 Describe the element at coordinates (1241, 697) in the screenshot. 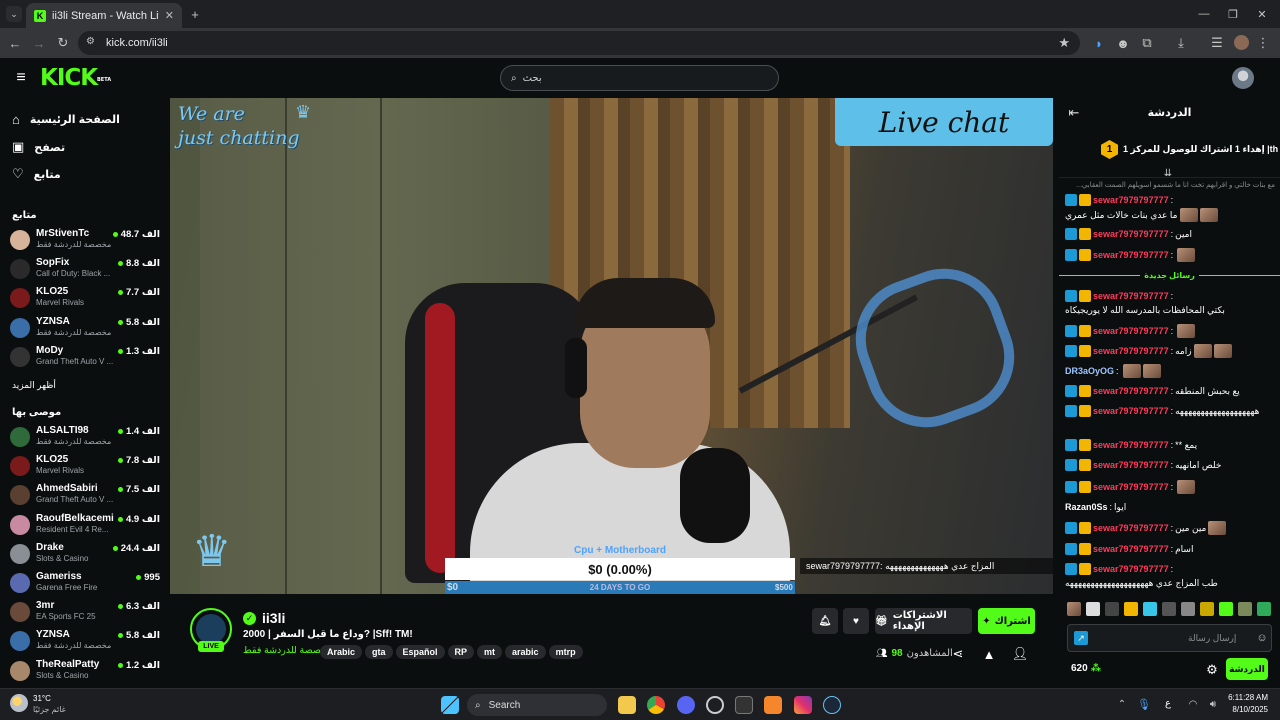

I see `clock-time: 6:11:28 AM` at that location.